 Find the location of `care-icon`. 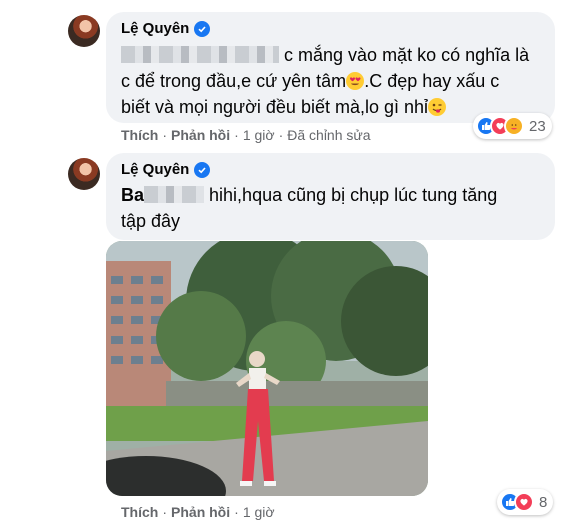

care-icon is located at coordinates (514, 126).